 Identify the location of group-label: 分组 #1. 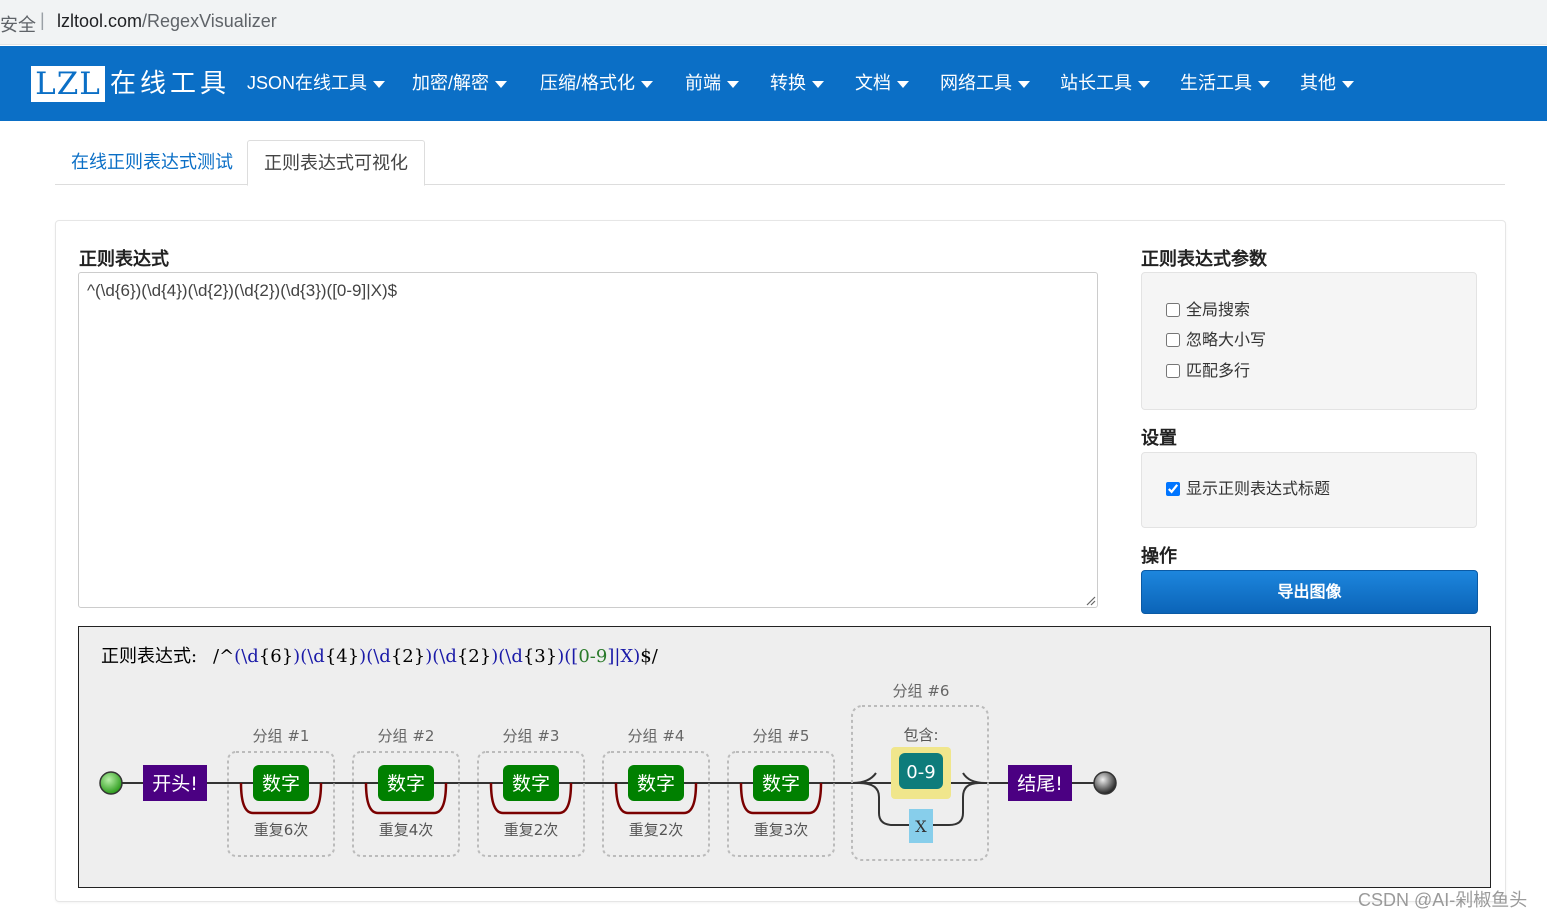
(281, 736).